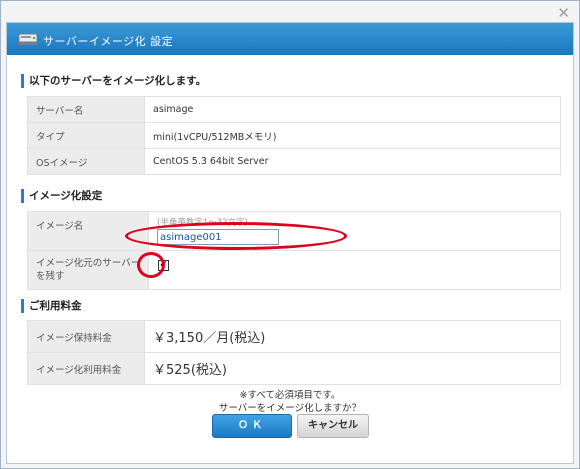 This screenshot has height=469, width=580. I want to click on confirm-question: サーバーをイメージ化しますか？, so click(290, 408).